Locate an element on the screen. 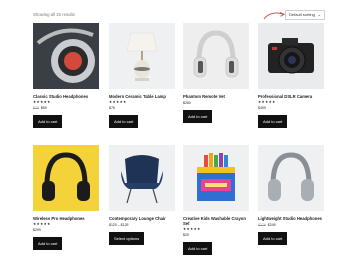 Image resolution: width=360 pixels, height=267 pixels. sale-price: $120 – $125 is located at coordinates (119, 225).